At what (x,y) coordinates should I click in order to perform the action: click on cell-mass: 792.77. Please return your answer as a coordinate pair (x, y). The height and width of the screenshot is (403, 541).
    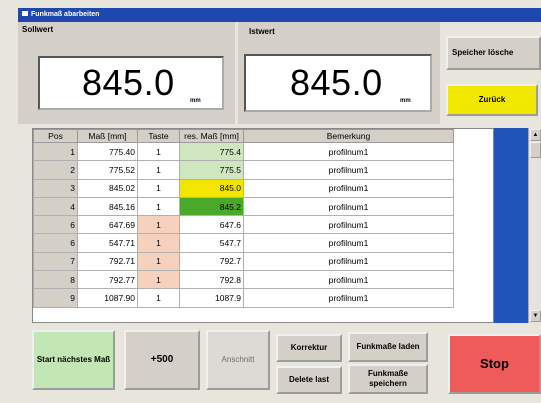
    Looking at the image, I should click on (107, 280).